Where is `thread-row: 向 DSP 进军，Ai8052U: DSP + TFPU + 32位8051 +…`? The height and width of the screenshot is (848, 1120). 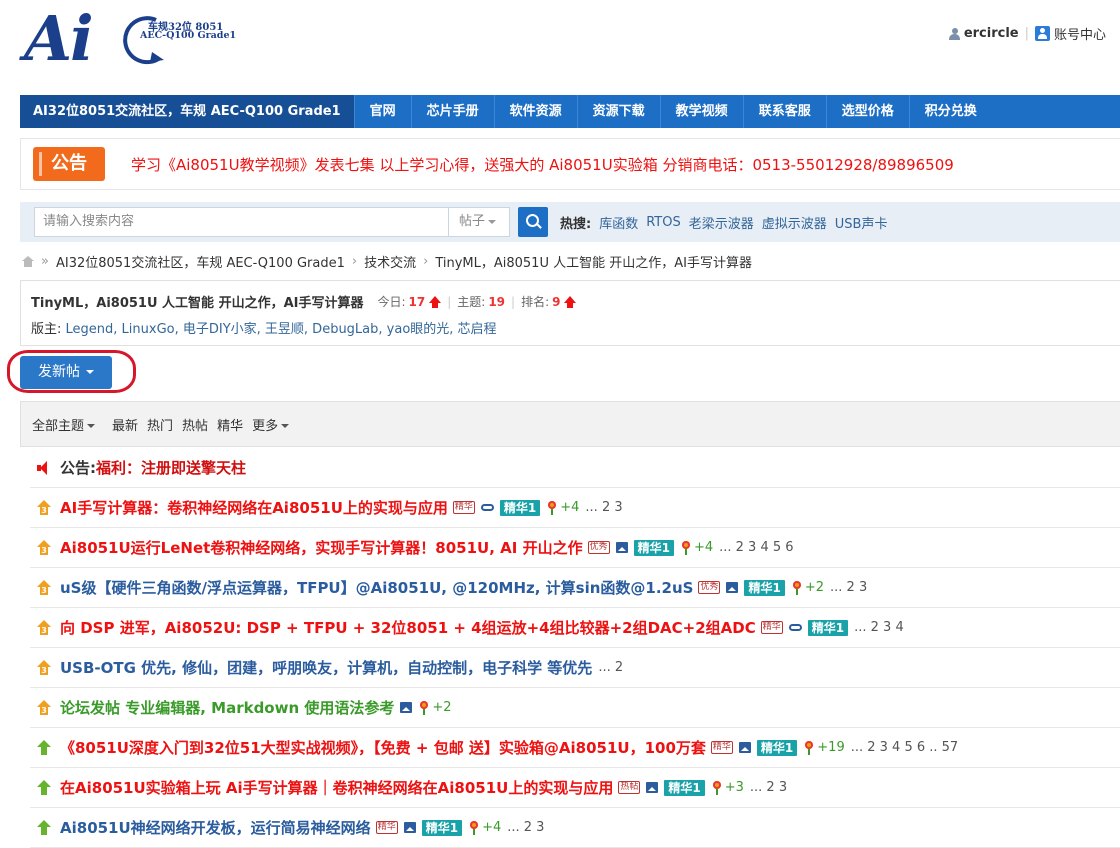
thread-row: 向 DSP 进军，Ai8052U: DSP + TFPU + 32位8051 +… is located at coordinates (575, 628).